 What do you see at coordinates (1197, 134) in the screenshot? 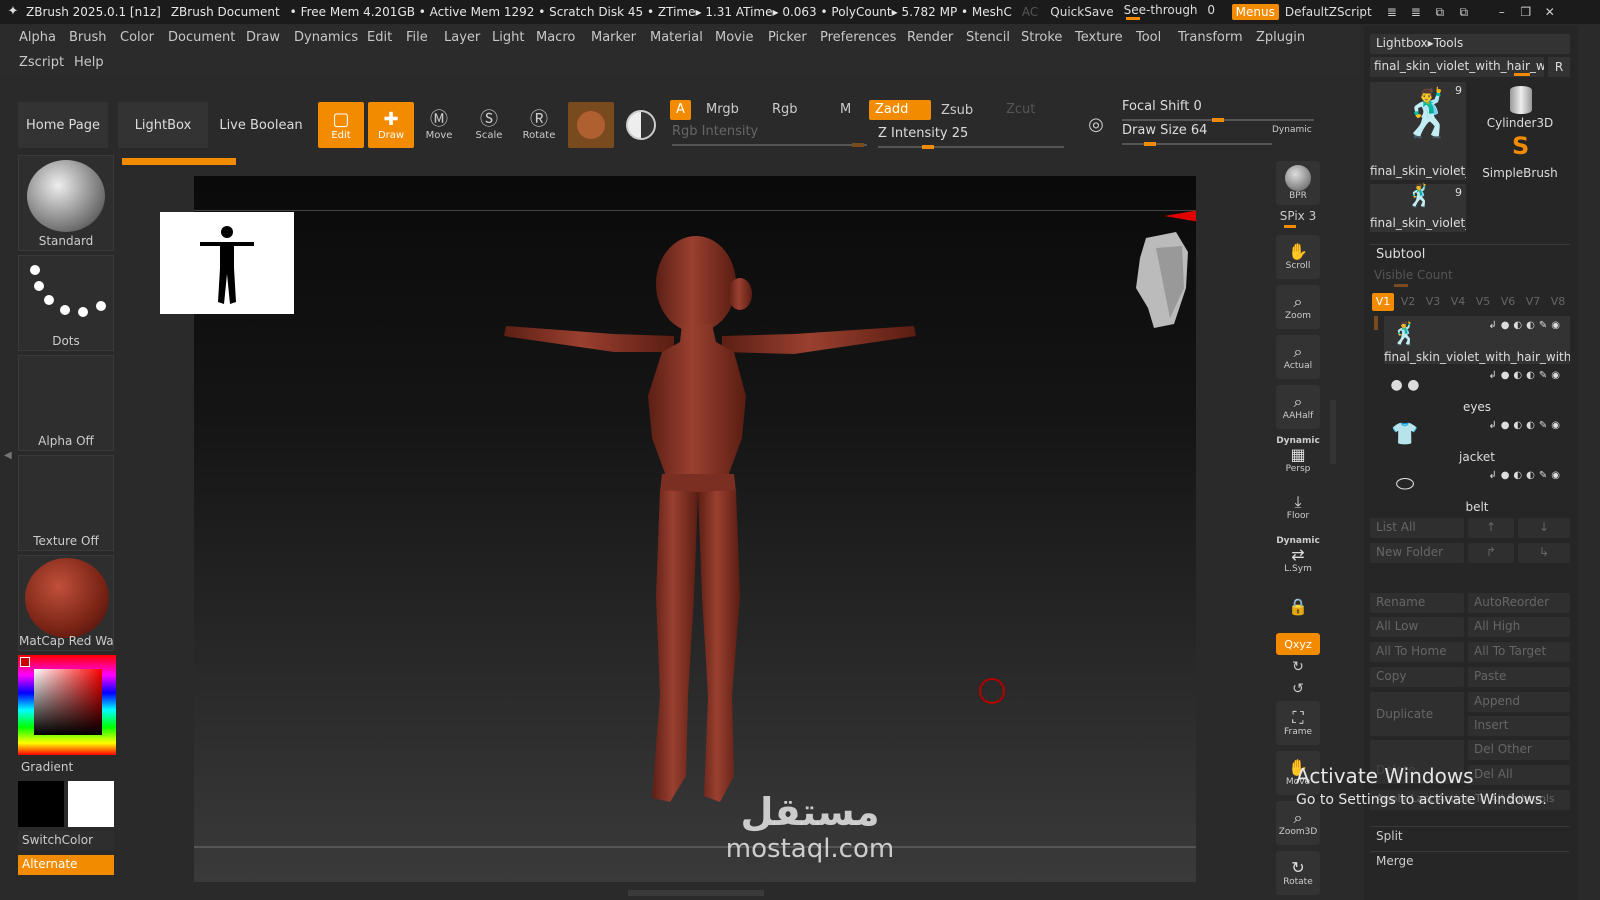
I see `draw-size-slider: Draw Size 64` at bounding box center [1197, 134].